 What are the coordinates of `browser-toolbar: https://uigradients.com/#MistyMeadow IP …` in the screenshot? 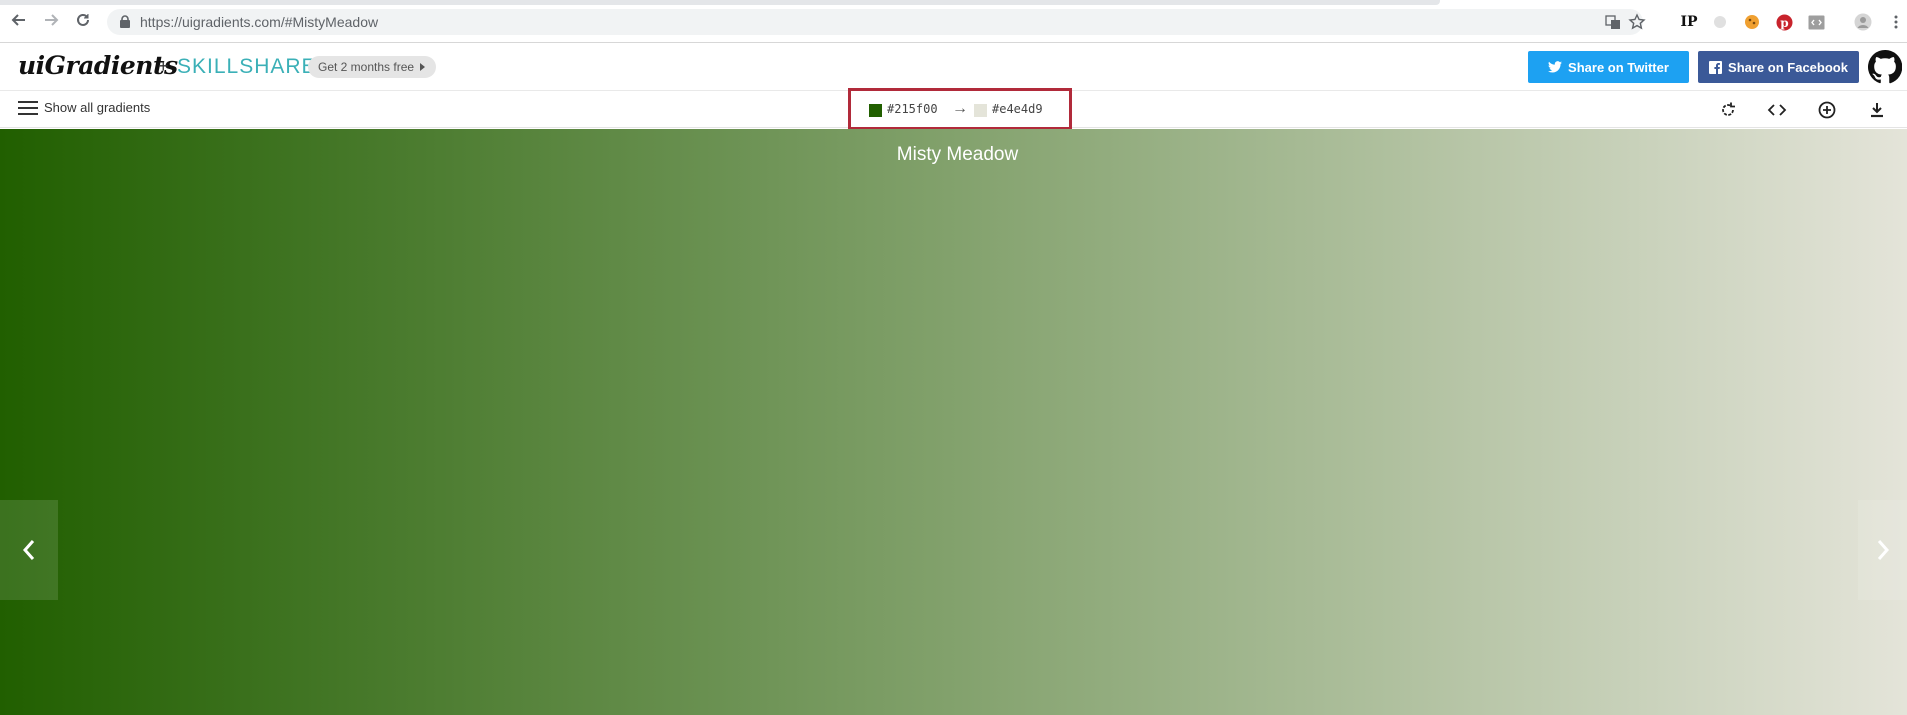 It's located at (953, 21).